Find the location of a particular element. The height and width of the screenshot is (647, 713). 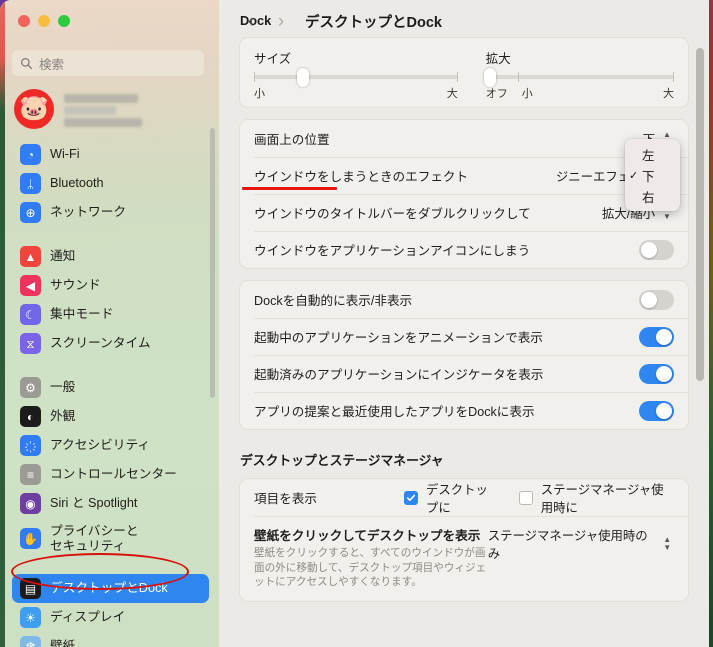

show-indicators-label: 起動済みのアプリケーションにインジケータを表示 is located at coordinates (399, 375).